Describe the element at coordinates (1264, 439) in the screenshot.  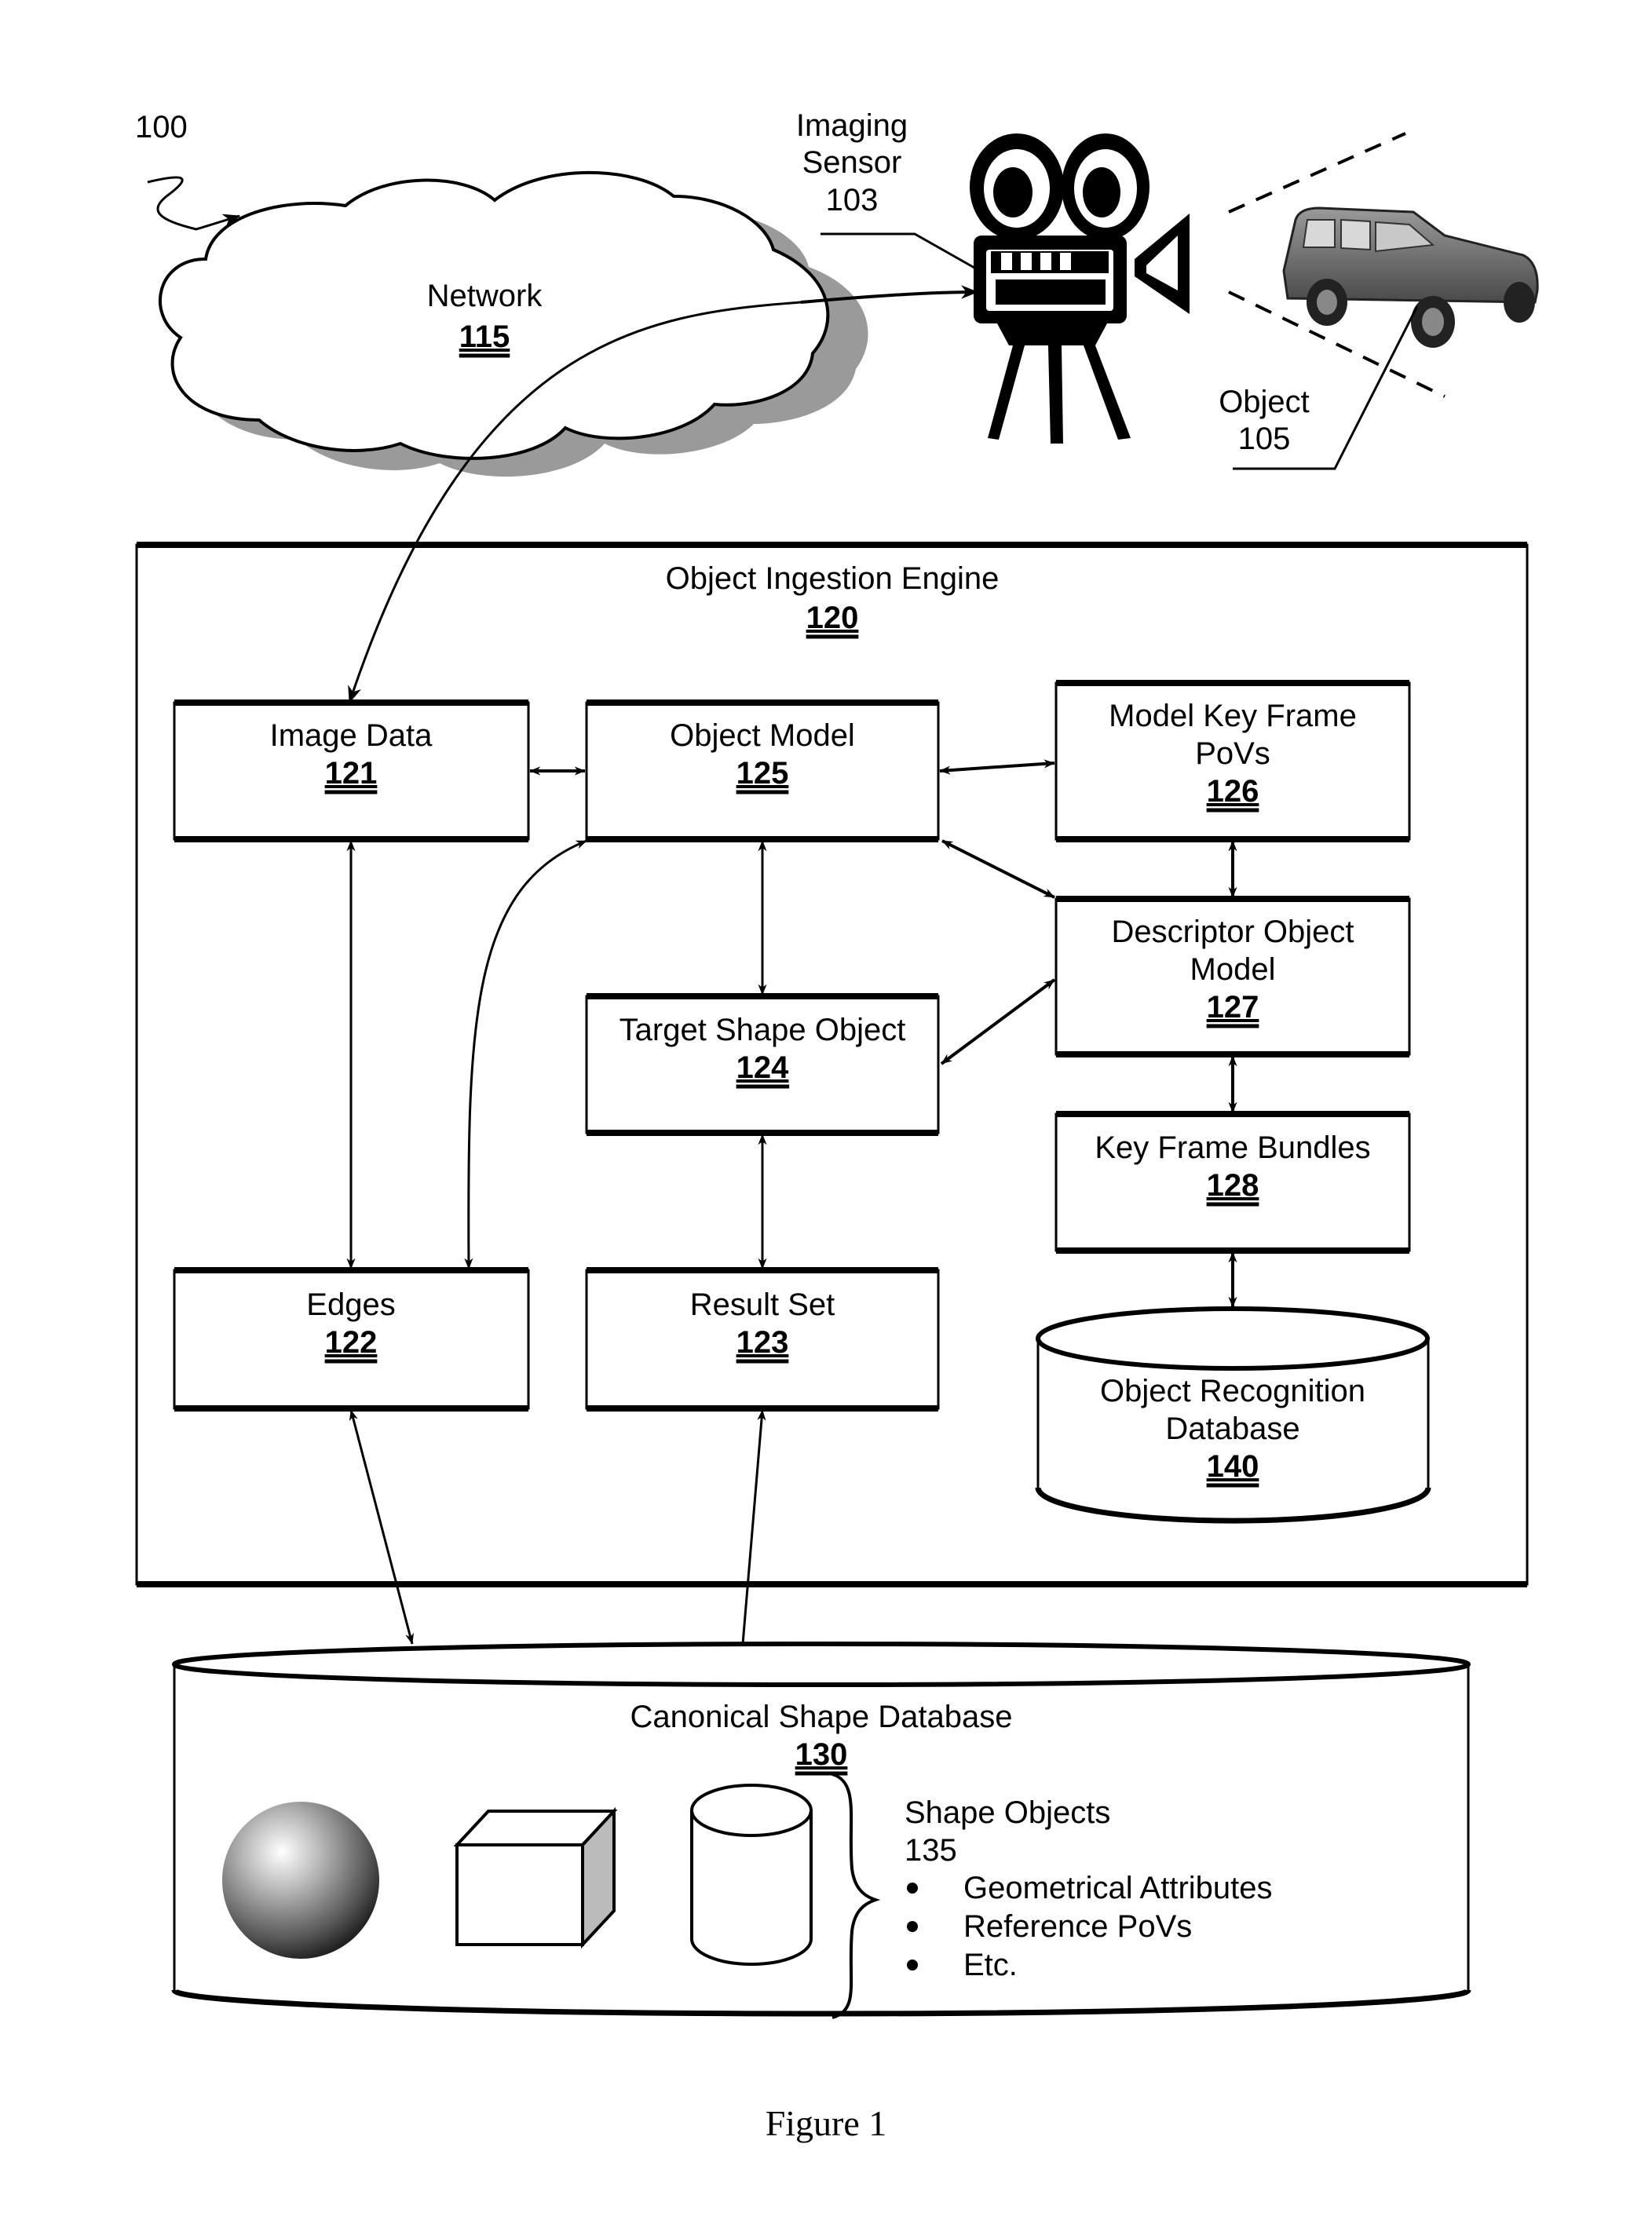
I see `object-number: 105` at that location.